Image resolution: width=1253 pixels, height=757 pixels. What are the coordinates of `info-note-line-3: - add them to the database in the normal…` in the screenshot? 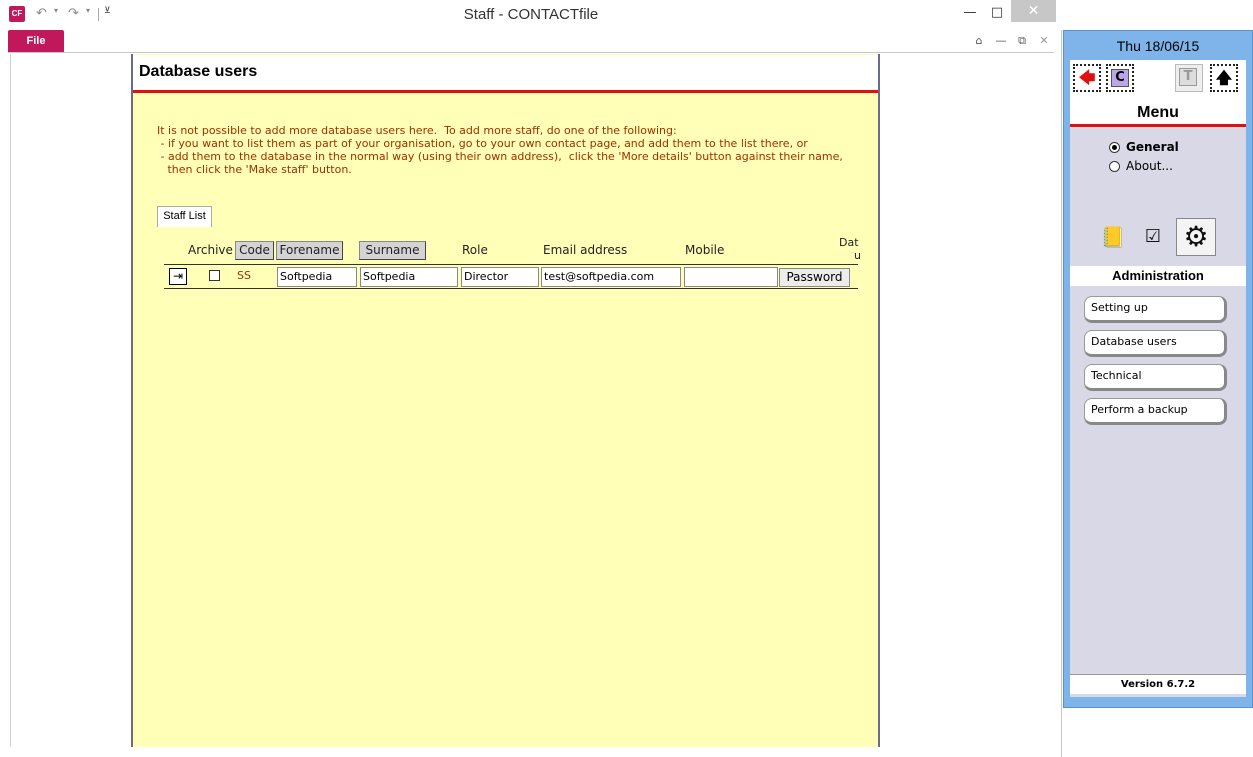 It's located at (500, 156).